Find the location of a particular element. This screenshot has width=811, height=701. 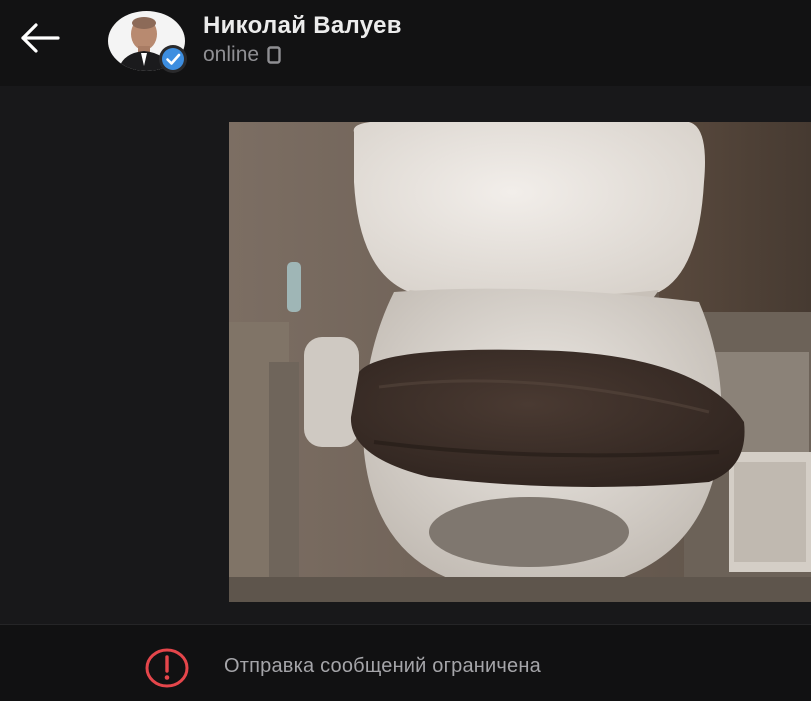

status-text: online is located at coordinates (231, 54).